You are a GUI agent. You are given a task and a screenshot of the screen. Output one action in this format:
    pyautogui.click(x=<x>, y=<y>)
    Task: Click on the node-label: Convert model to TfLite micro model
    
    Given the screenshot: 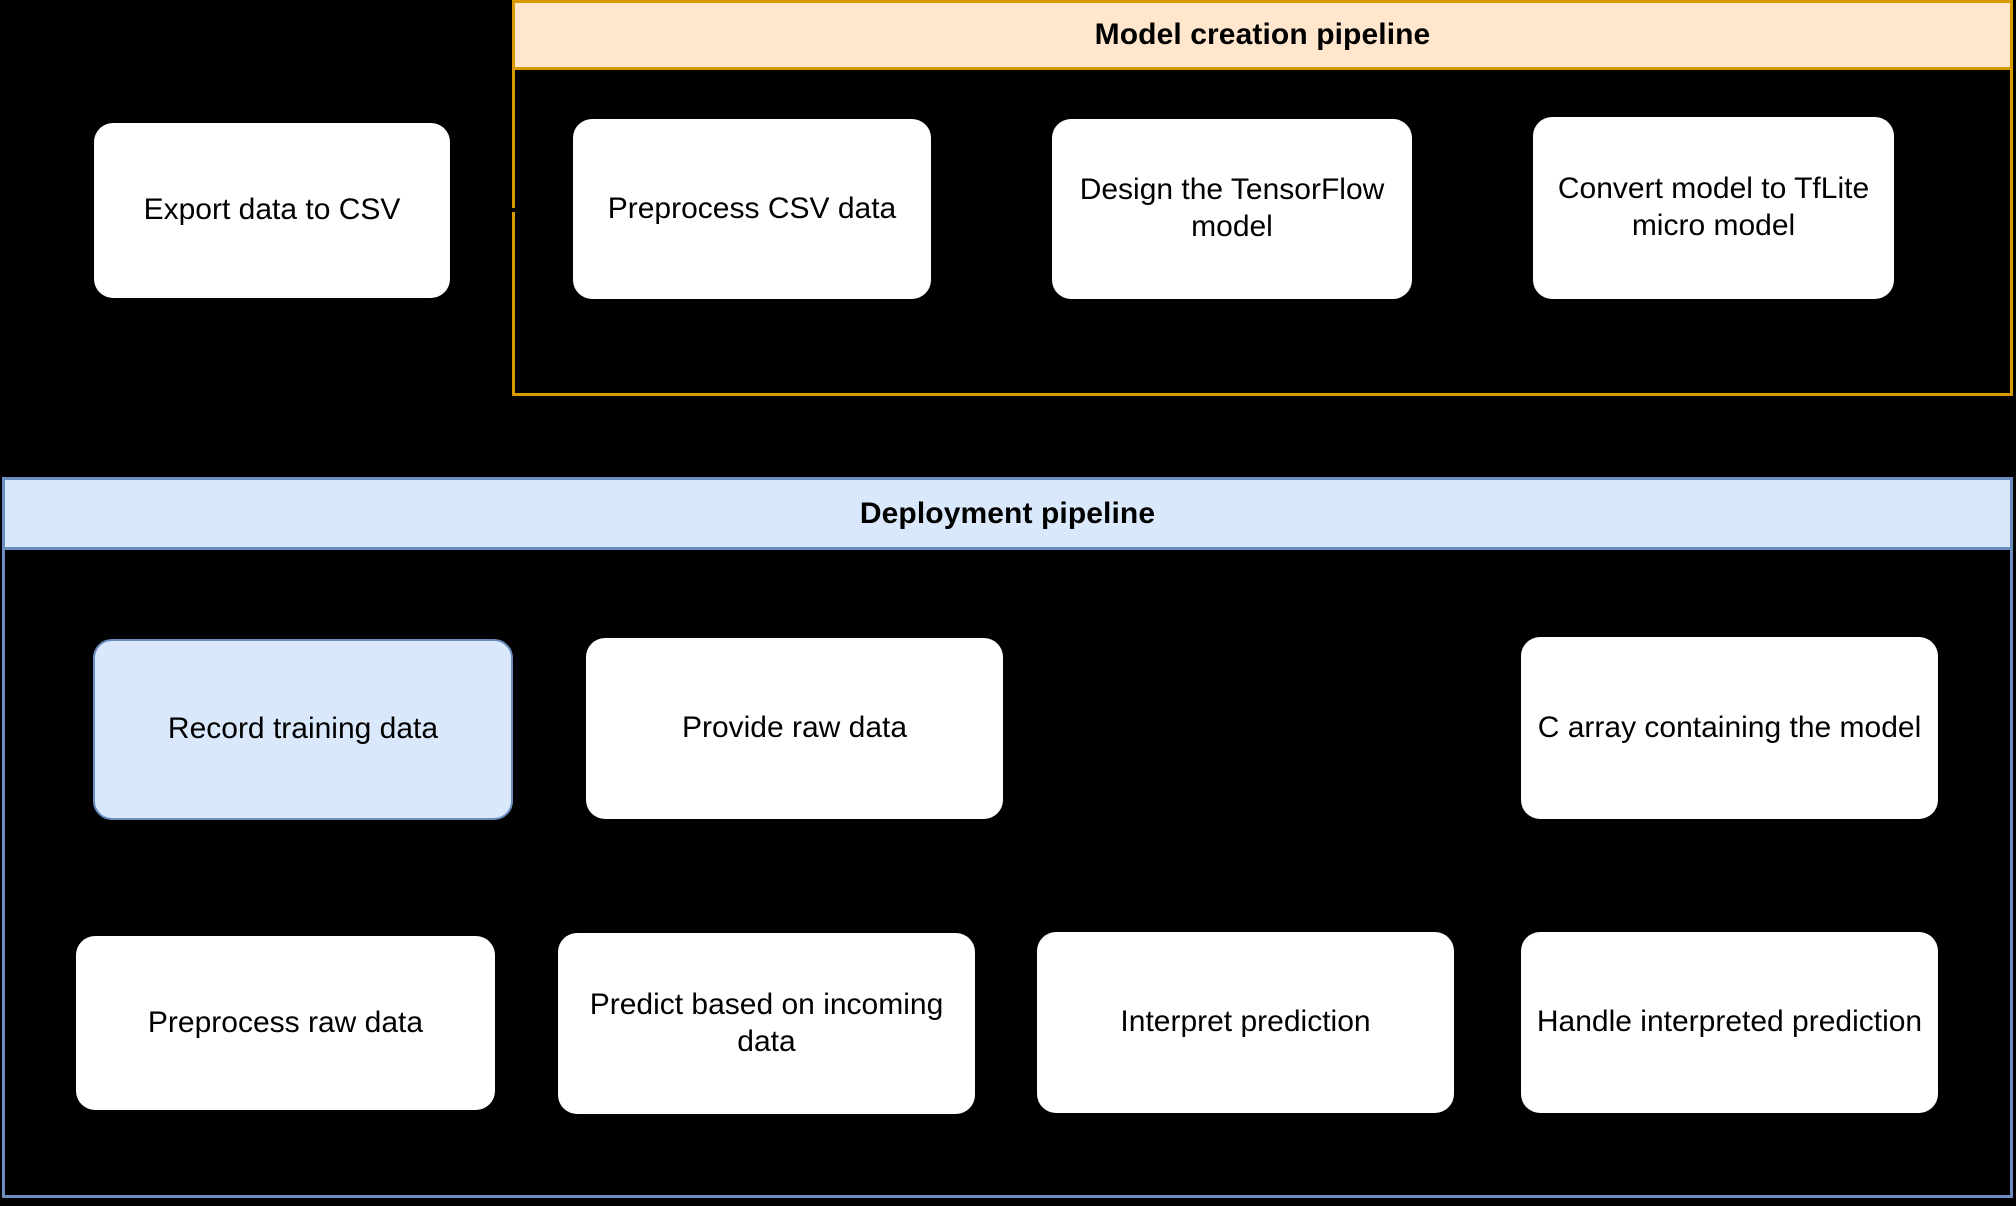 What is the action you would take?
    pyautogui.click(x=1713, y=207)
    